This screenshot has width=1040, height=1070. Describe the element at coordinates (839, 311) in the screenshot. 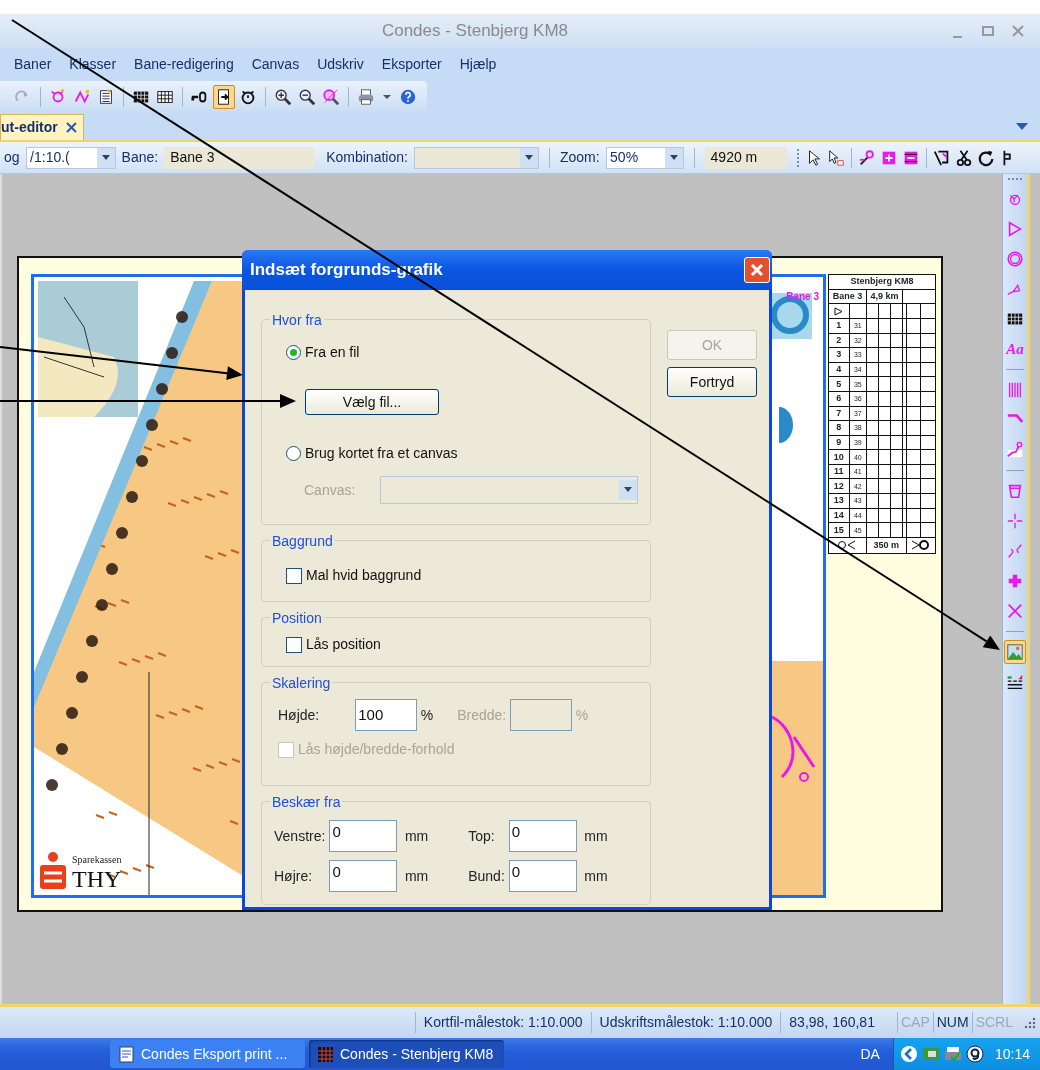

I see `start-triangle-icon` at that location.